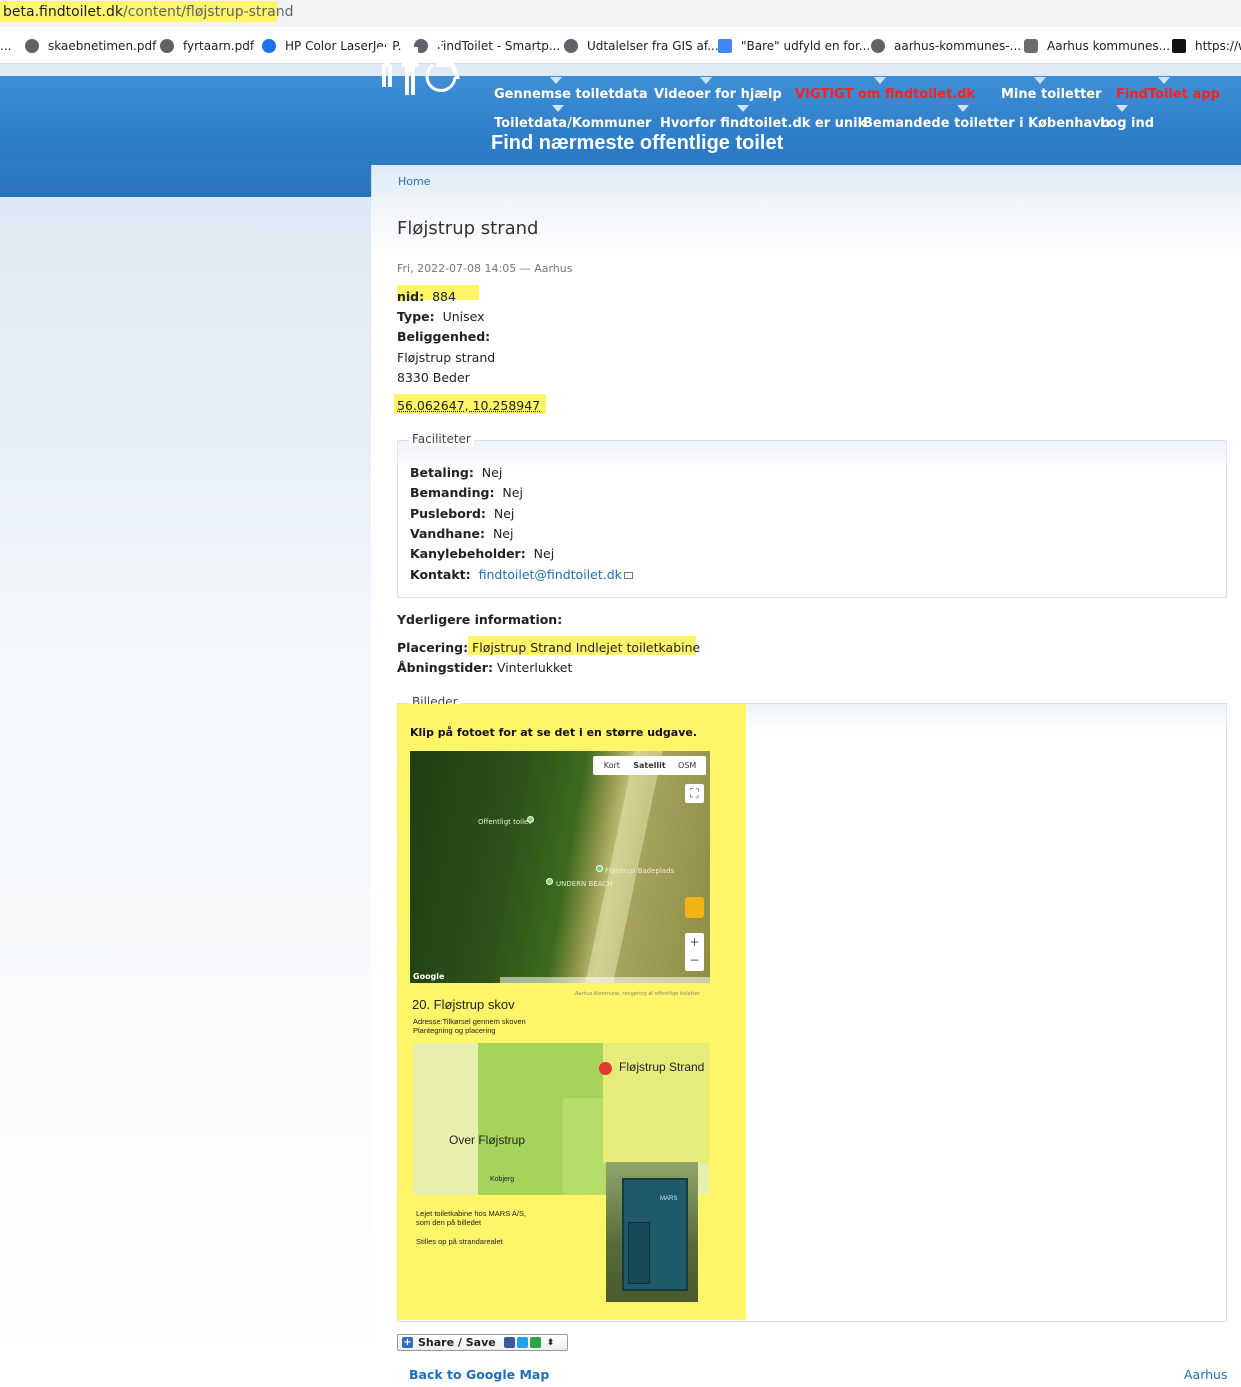 The width and height of the screenshot is (1241, 1387). Describe the element at coordinates (207, 46) in the screenshot. I see `bookmark-fyrtaarn: fyrtaarn.pdf` at that location.